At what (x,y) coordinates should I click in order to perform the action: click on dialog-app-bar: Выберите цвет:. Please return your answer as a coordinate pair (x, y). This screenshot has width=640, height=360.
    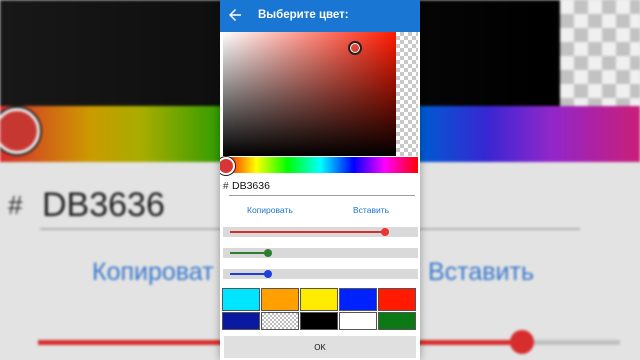
    Looking at the image, I should click on (320, 16).